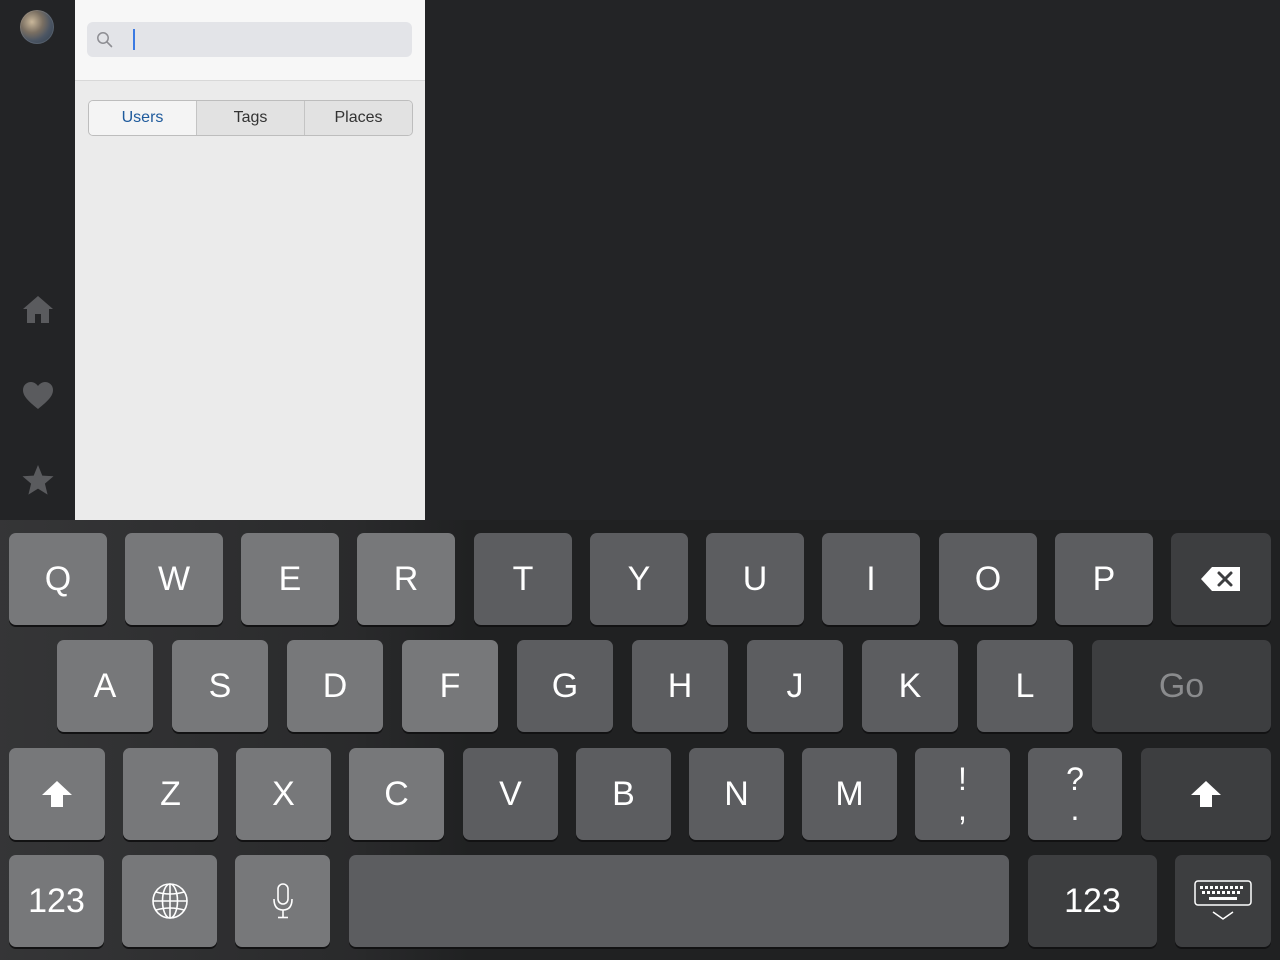  I want to click on key-e: E, so click(290, 579).